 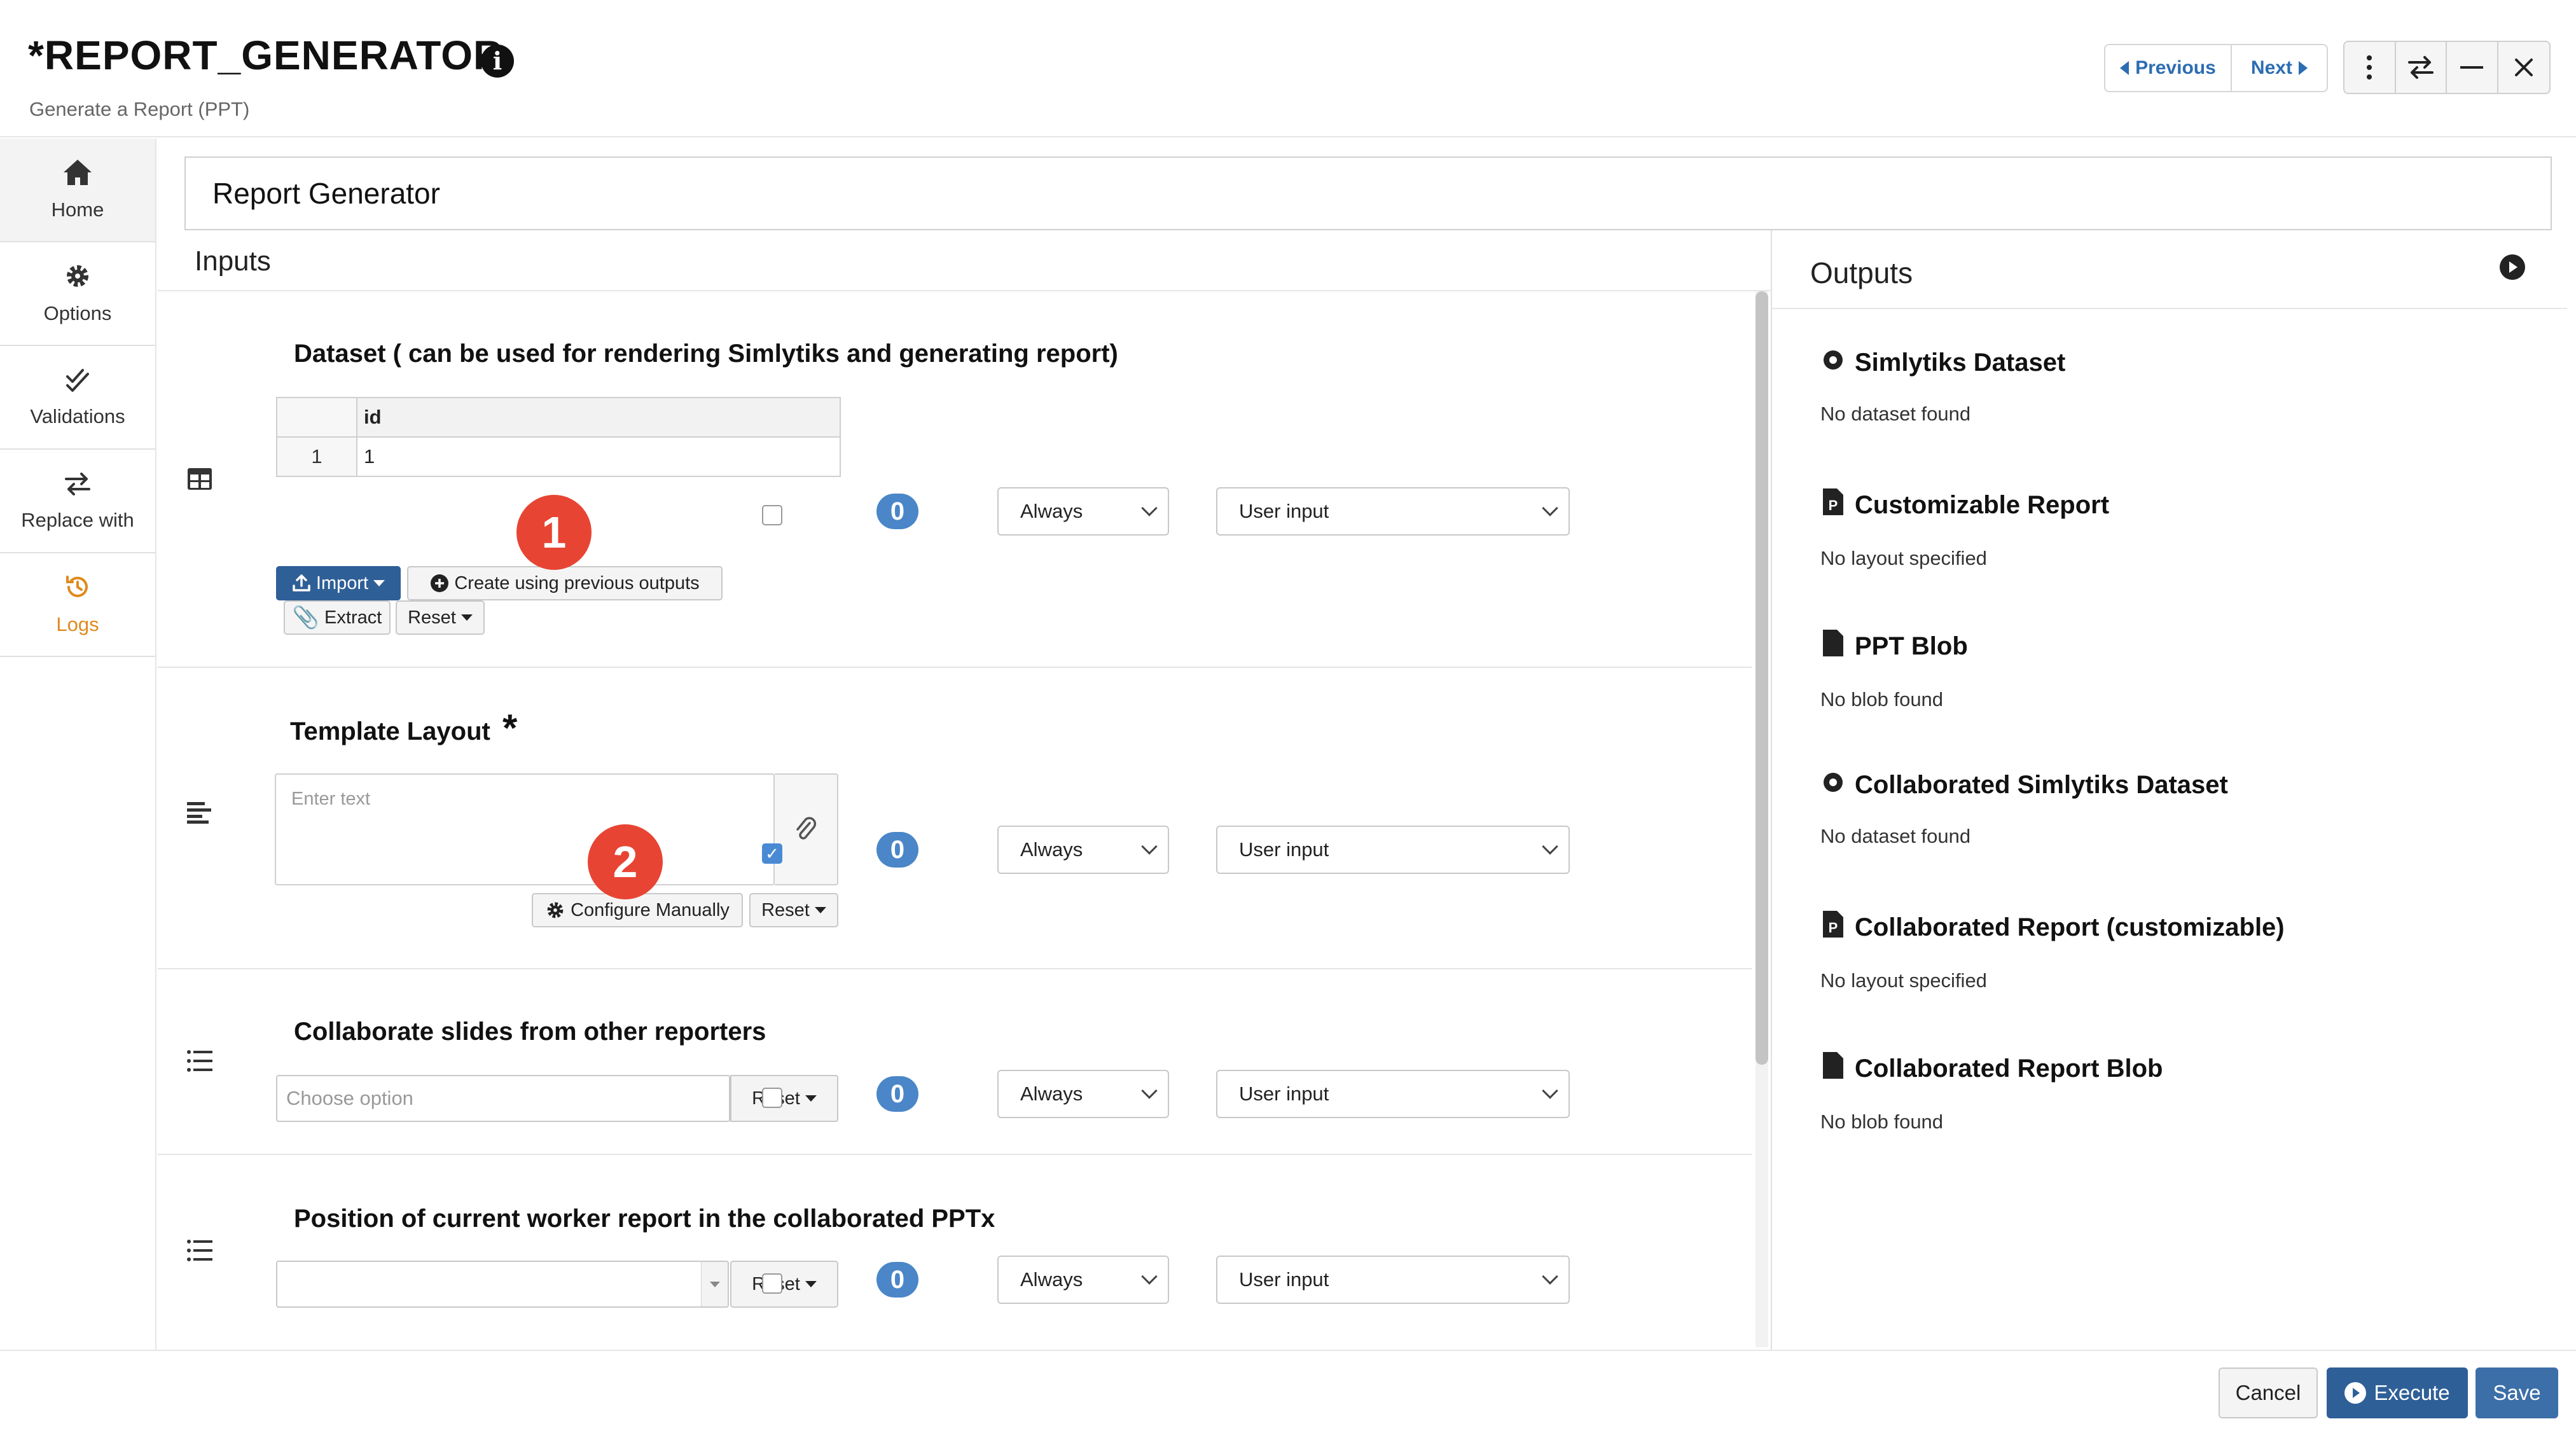 I want to click on collaborate-source-select: User input, so click(x=1393, y=1094).